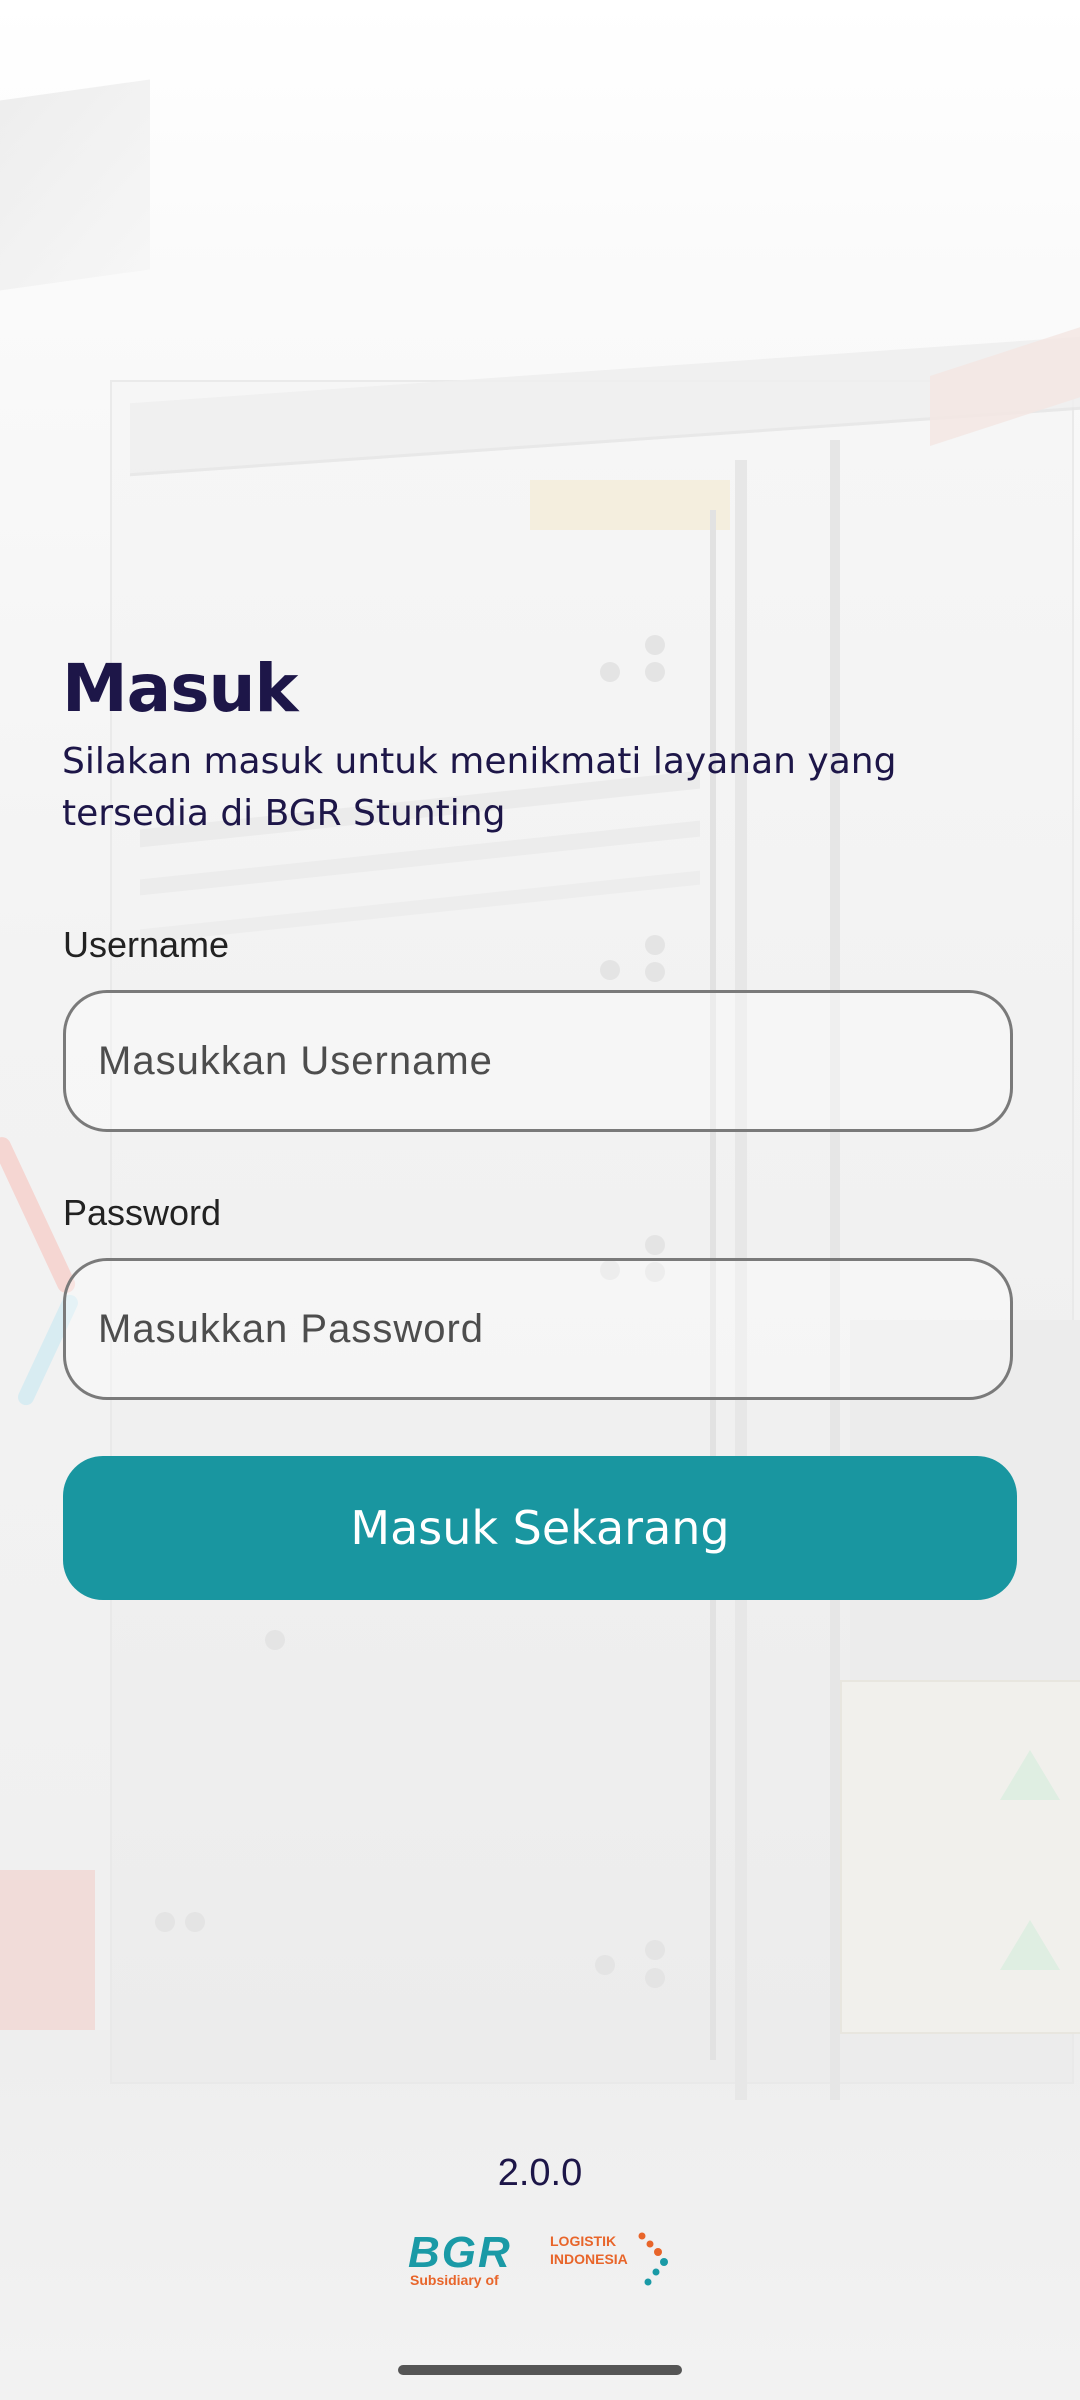  Describe the element at coordinates (540, 1528) in the screenshot. I see `login-submit-button: Masuk Sekarang` at that location.